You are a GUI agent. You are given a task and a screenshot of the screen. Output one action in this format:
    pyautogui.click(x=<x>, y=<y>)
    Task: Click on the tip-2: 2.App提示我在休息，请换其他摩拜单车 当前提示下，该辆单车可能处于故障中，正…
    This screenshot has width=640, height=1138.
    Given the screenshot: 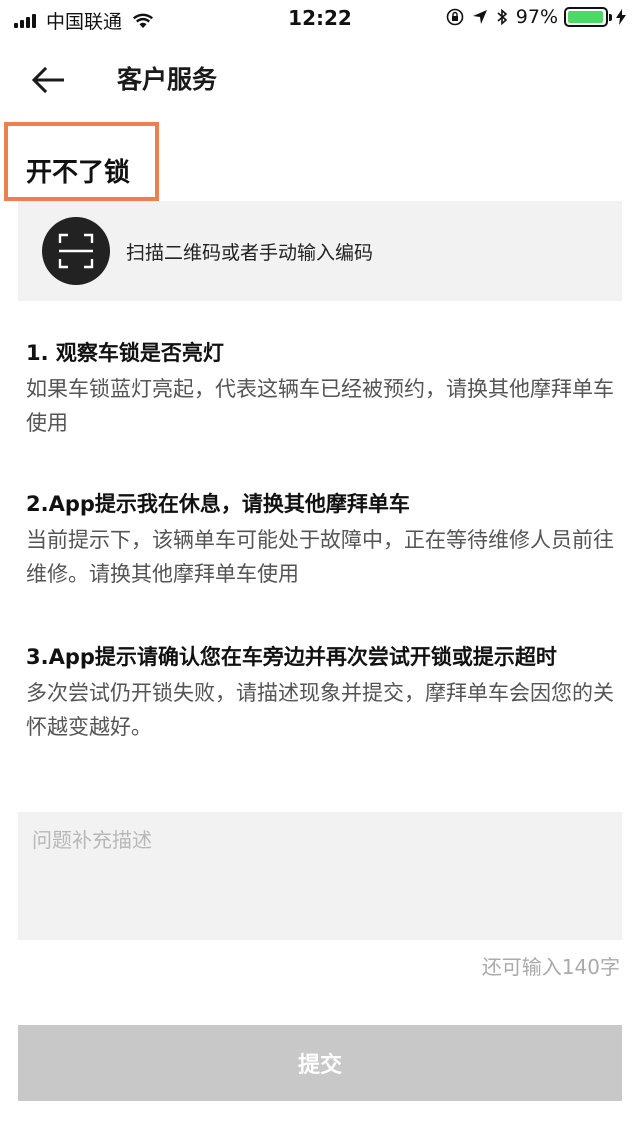 What is the action you would take?
    pyautogui.click(x=321, y=539)
    